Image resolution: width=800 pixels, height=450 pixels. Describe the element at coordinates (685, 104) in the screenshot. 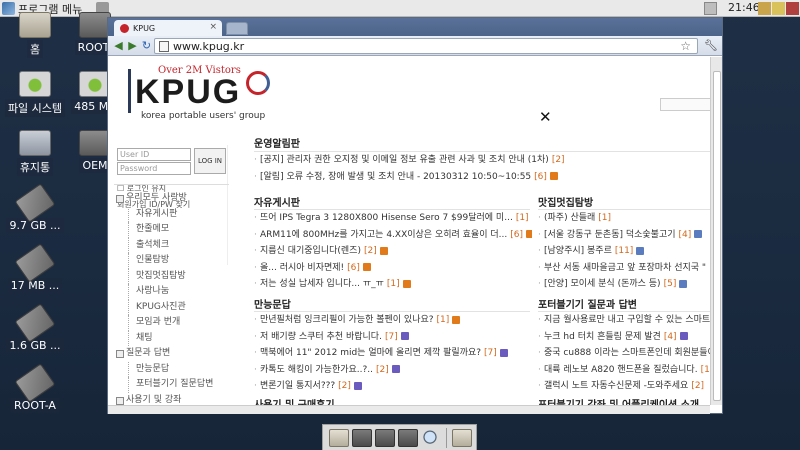

I see `site-search-input` at that location.